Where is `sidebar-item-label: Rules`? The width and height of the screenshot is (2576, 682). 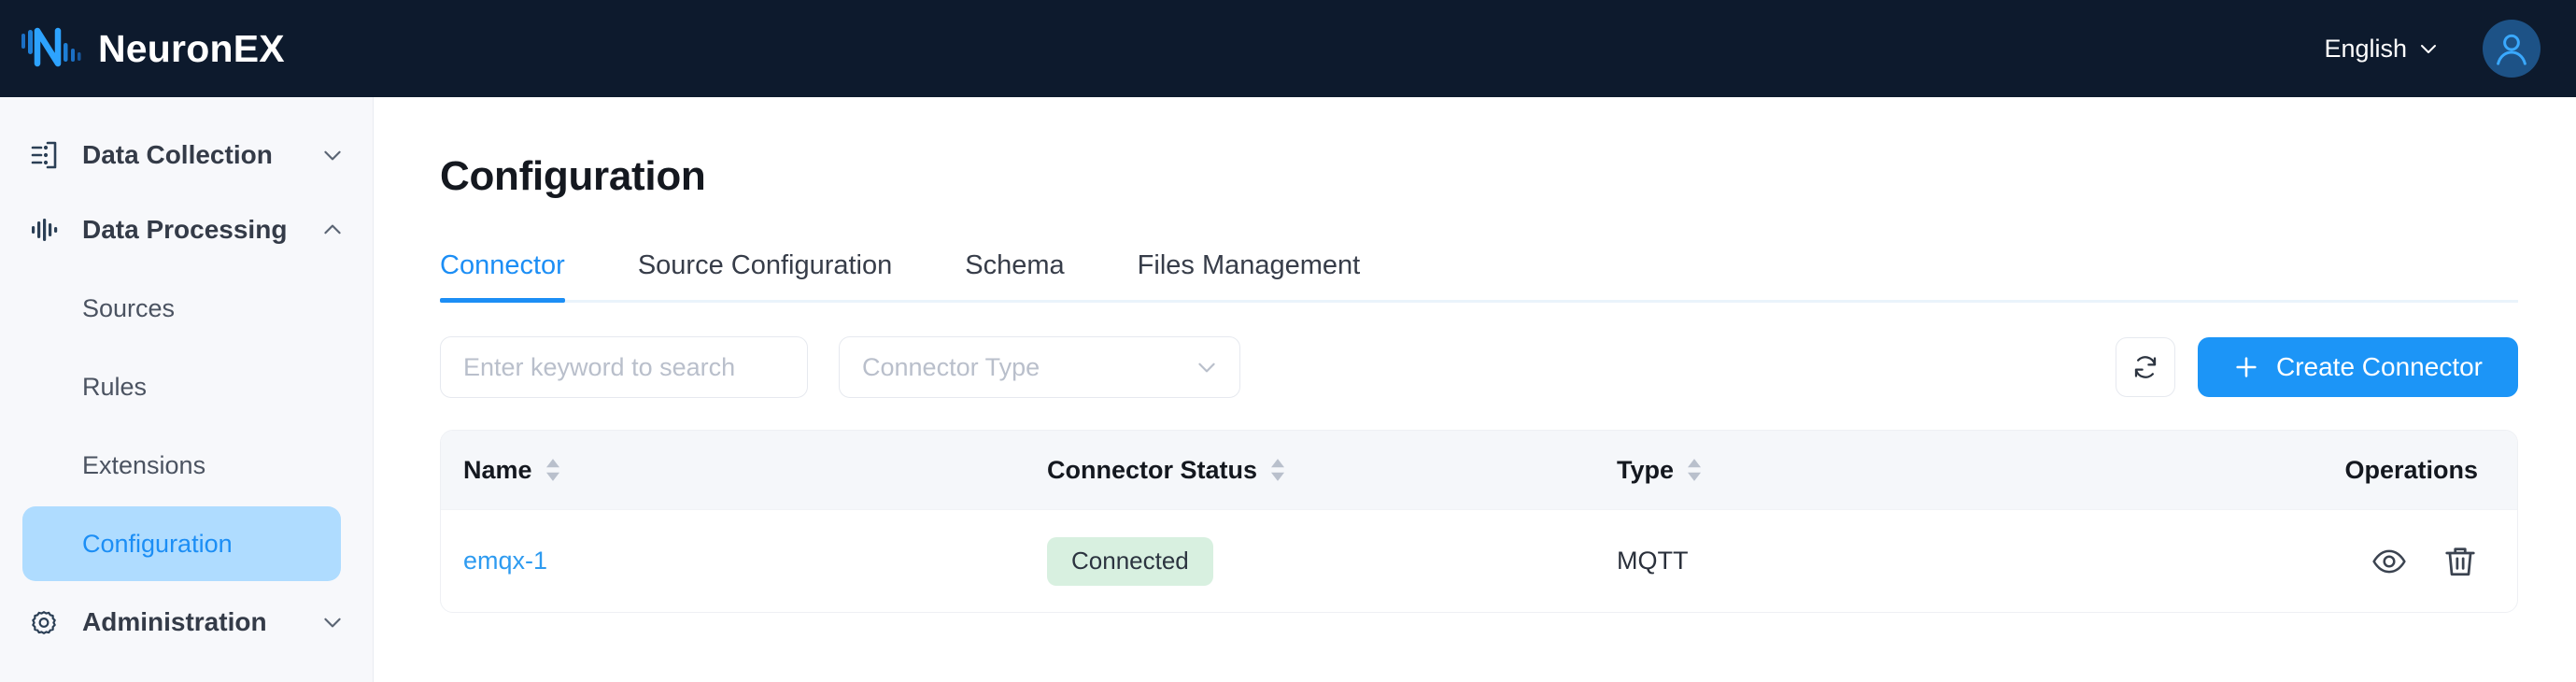
sidebar-item-label: Rules is located at coordinates (115, 386).